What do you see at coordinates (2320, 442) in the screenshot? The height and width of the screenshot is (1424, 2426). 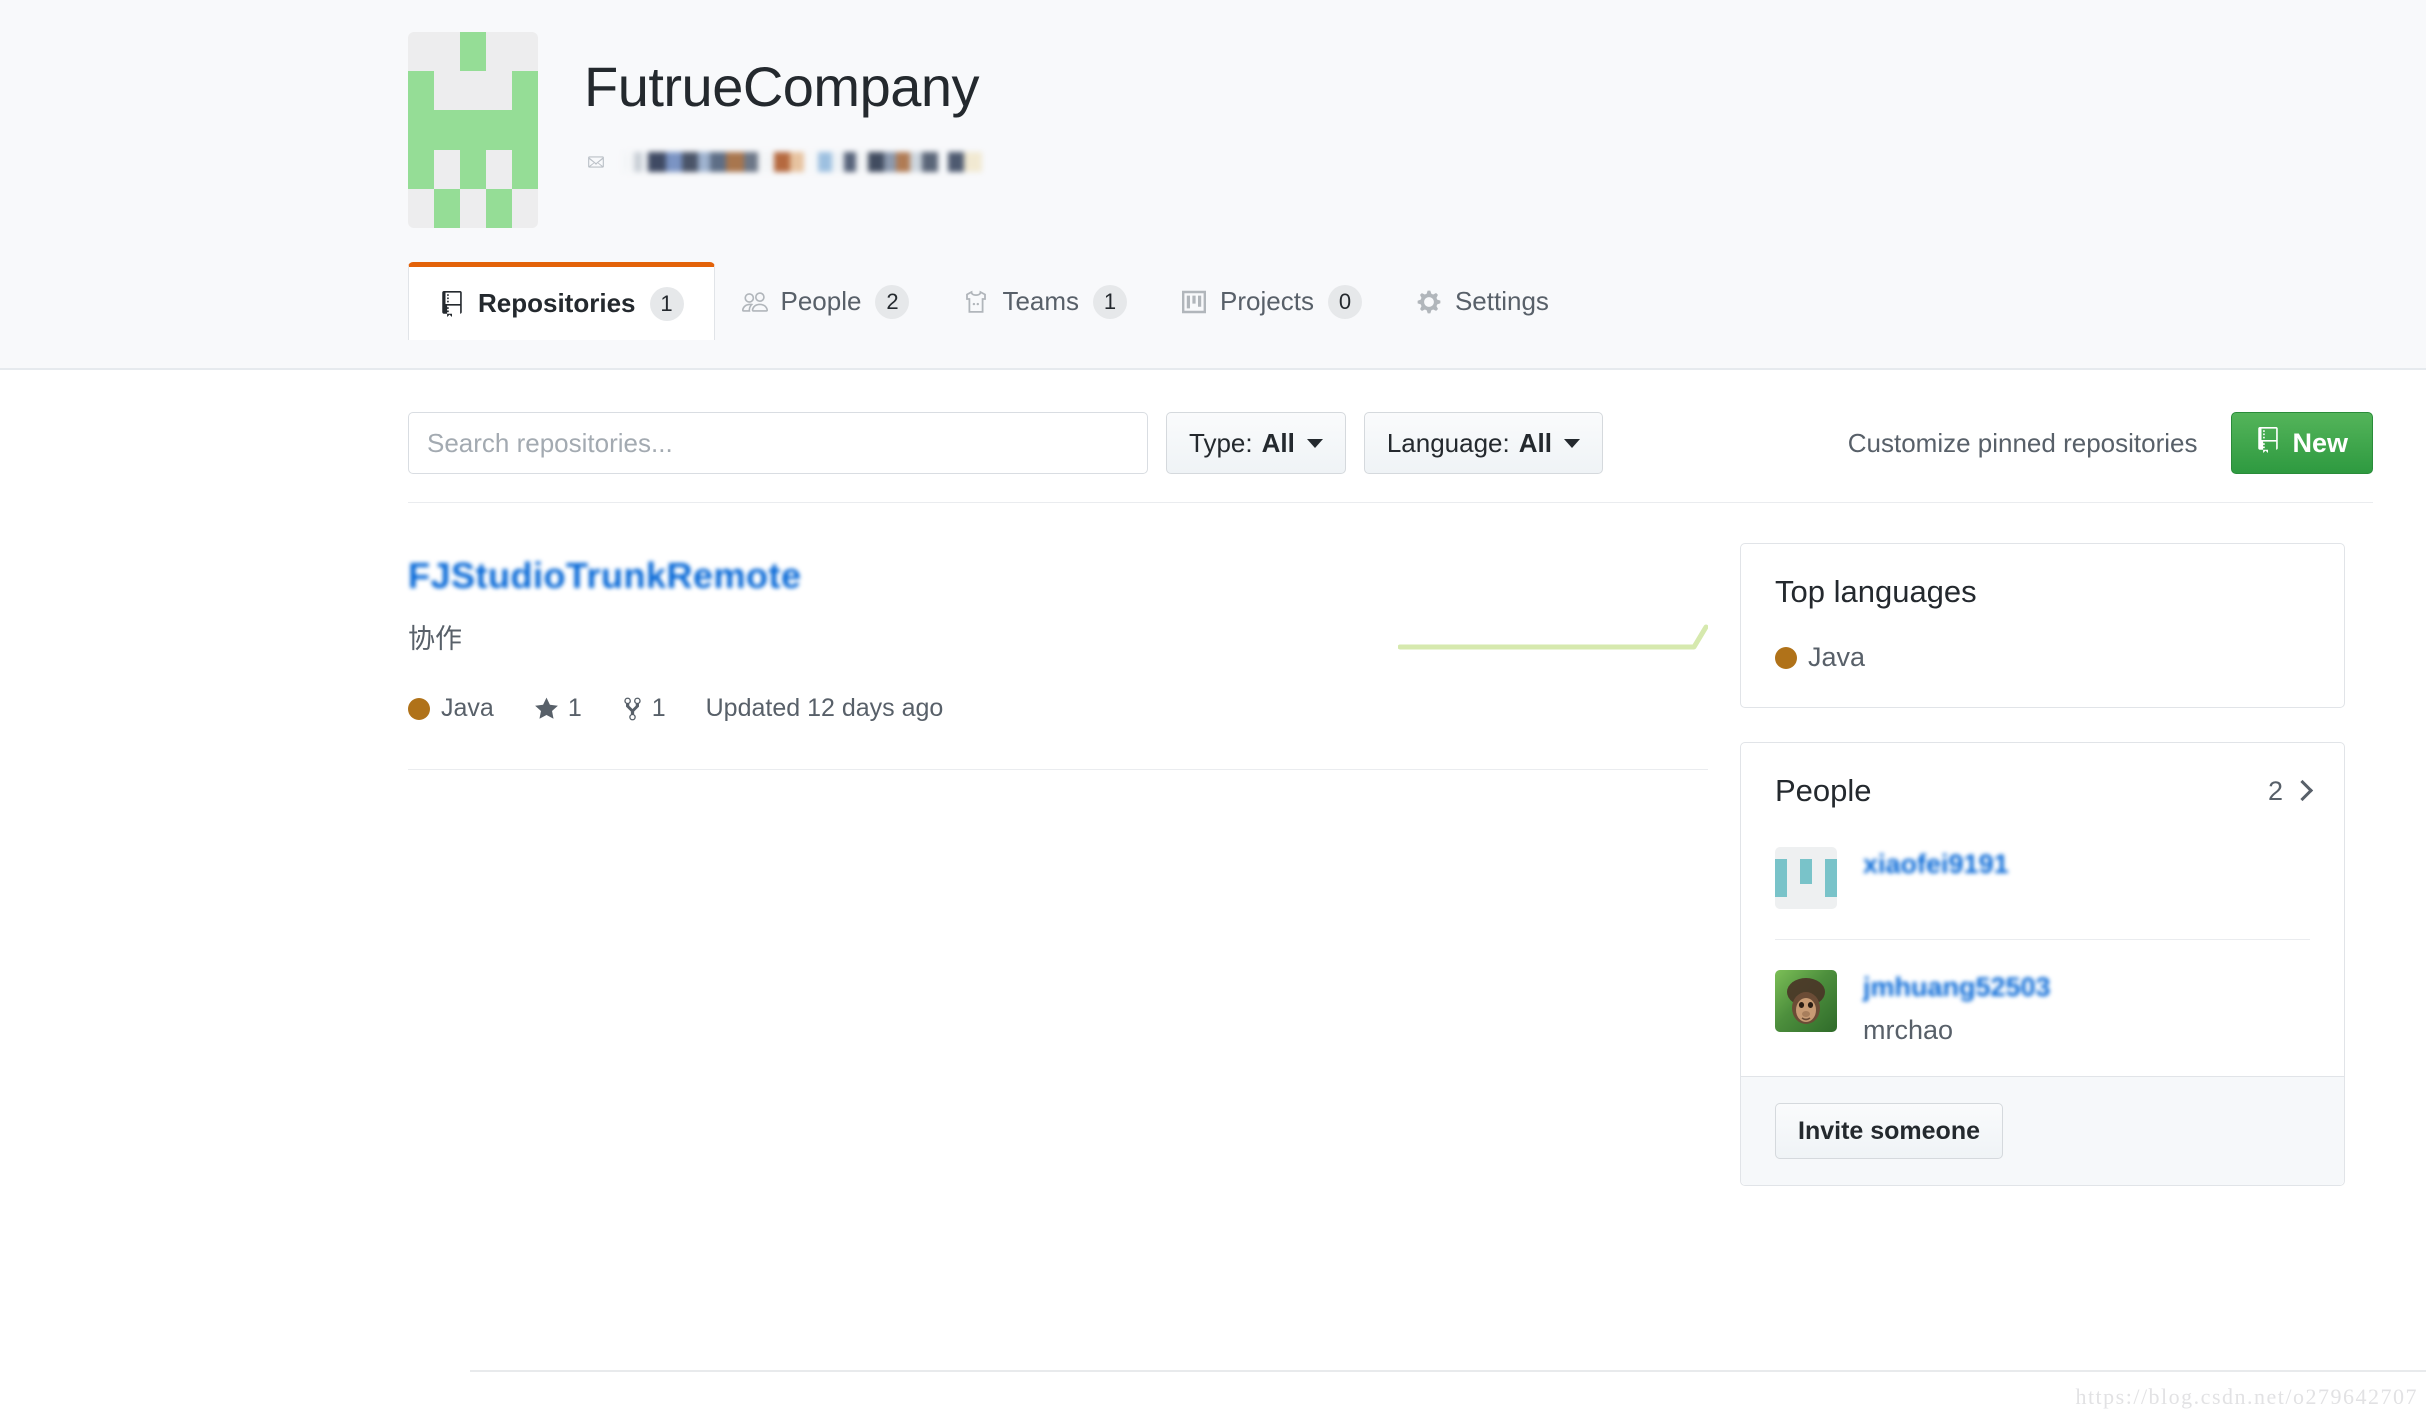 I see `new-repository-label: New` at bounding box center [2320, 442].